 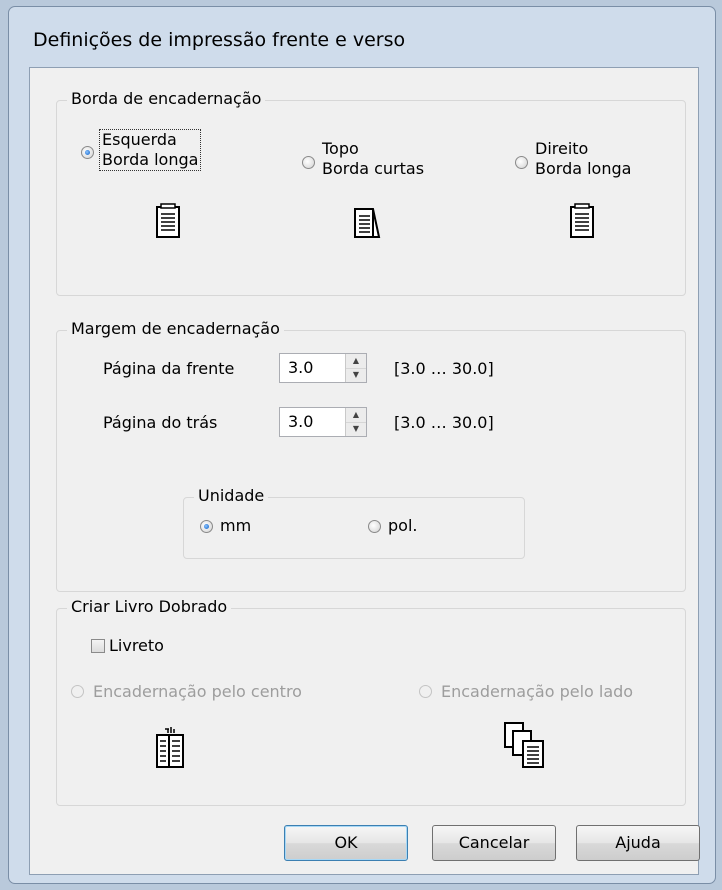 What do you see at coordinates (583, 168) in the screenshot?
I see `option-right-line2: Borda longa` at bounding box center [583, 168].